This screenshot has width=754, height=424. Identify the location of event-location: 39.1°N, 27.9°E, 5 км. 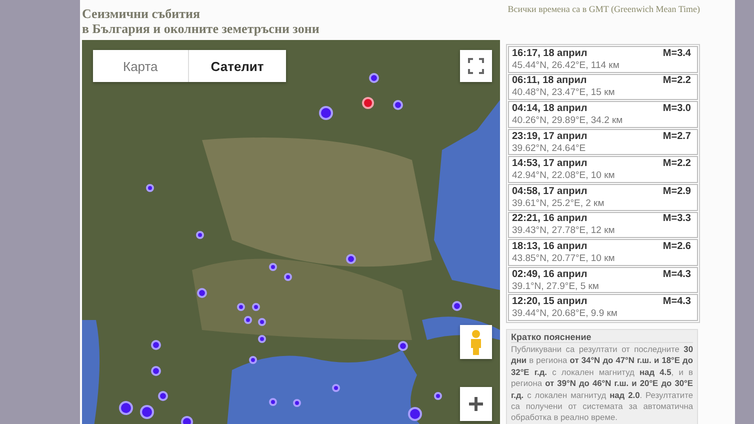
(556, 286).